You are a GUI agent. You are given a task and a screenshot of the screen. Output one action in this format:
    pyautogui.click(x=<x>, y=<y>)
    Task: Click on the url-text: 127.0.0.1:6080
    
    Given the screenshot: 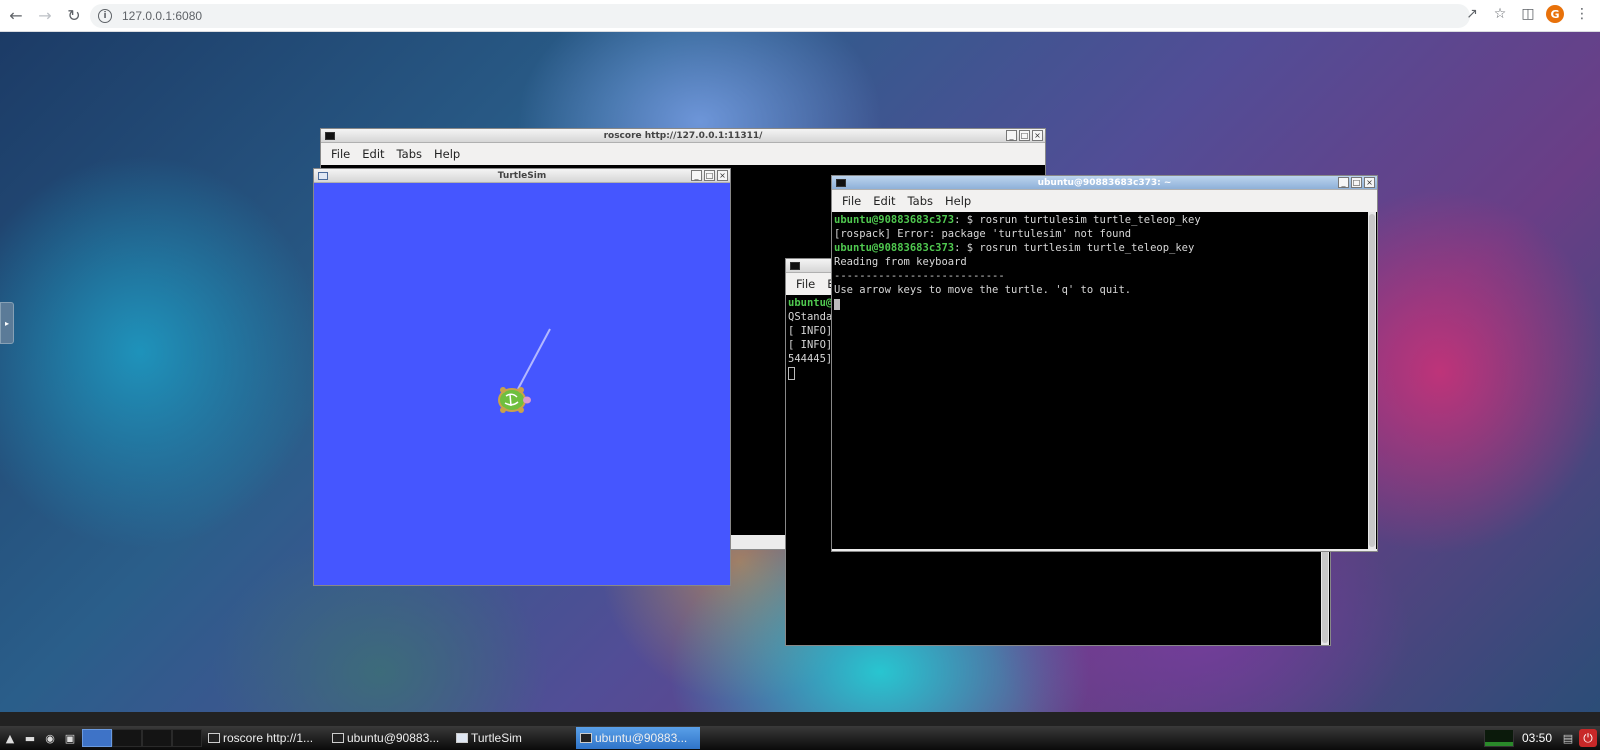 What is the action you would take?
    pyautogui.click(x=162, y=16)
    